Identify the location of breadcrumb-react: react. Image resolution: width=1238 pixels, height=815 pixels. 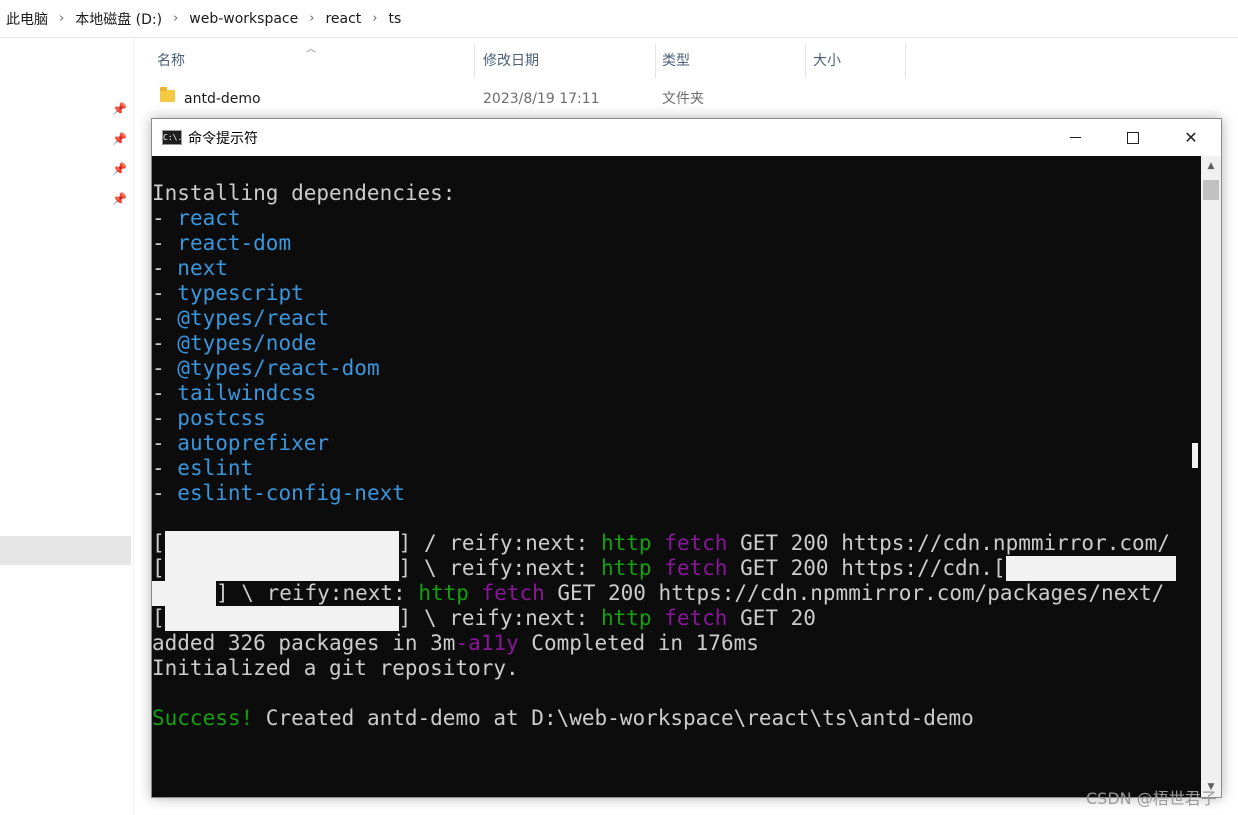
(343, 19).